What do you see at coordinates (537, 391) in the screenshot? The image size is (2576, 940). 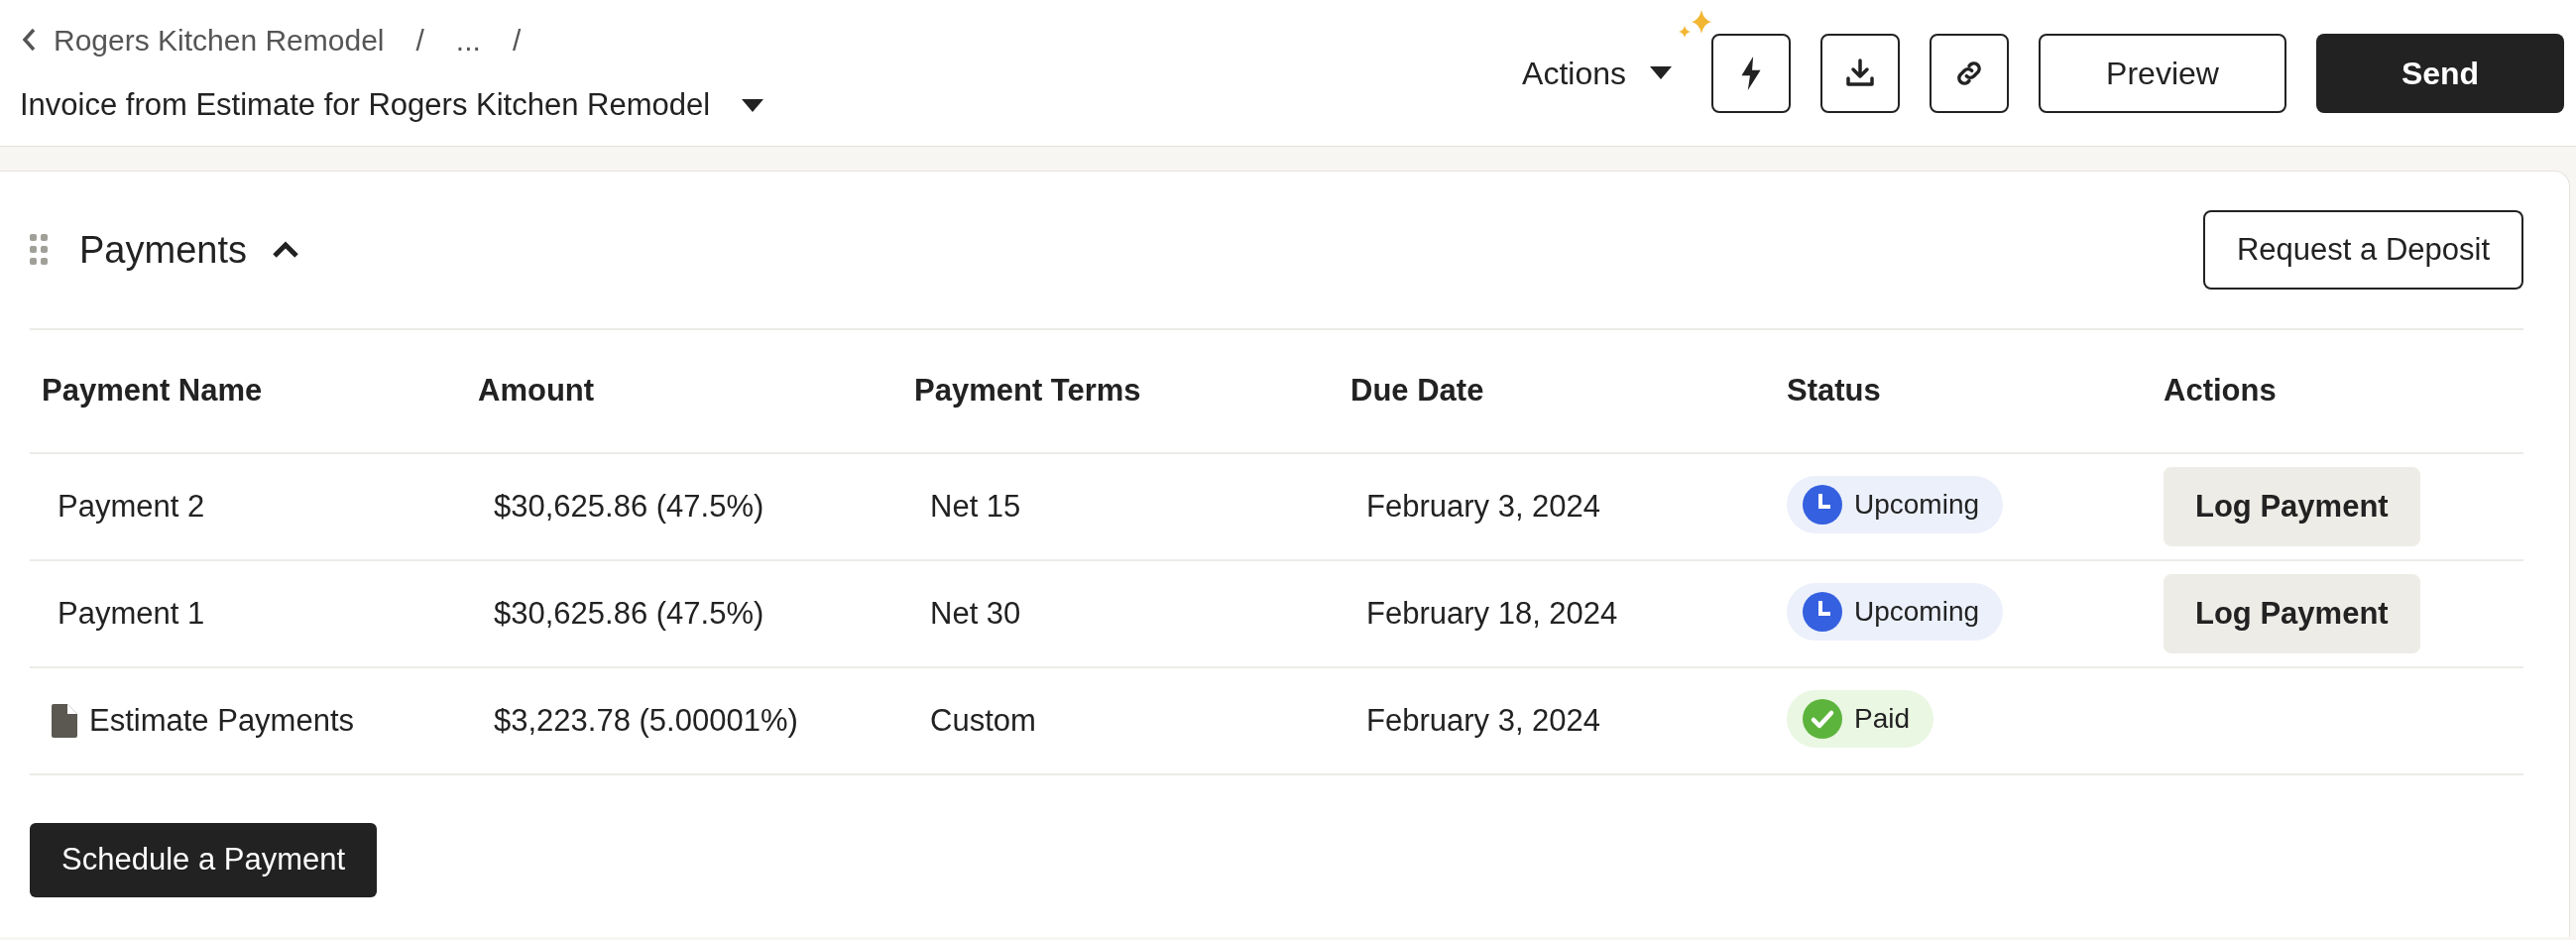 I see `column-header: Amount` at bounding box center [537, 391].